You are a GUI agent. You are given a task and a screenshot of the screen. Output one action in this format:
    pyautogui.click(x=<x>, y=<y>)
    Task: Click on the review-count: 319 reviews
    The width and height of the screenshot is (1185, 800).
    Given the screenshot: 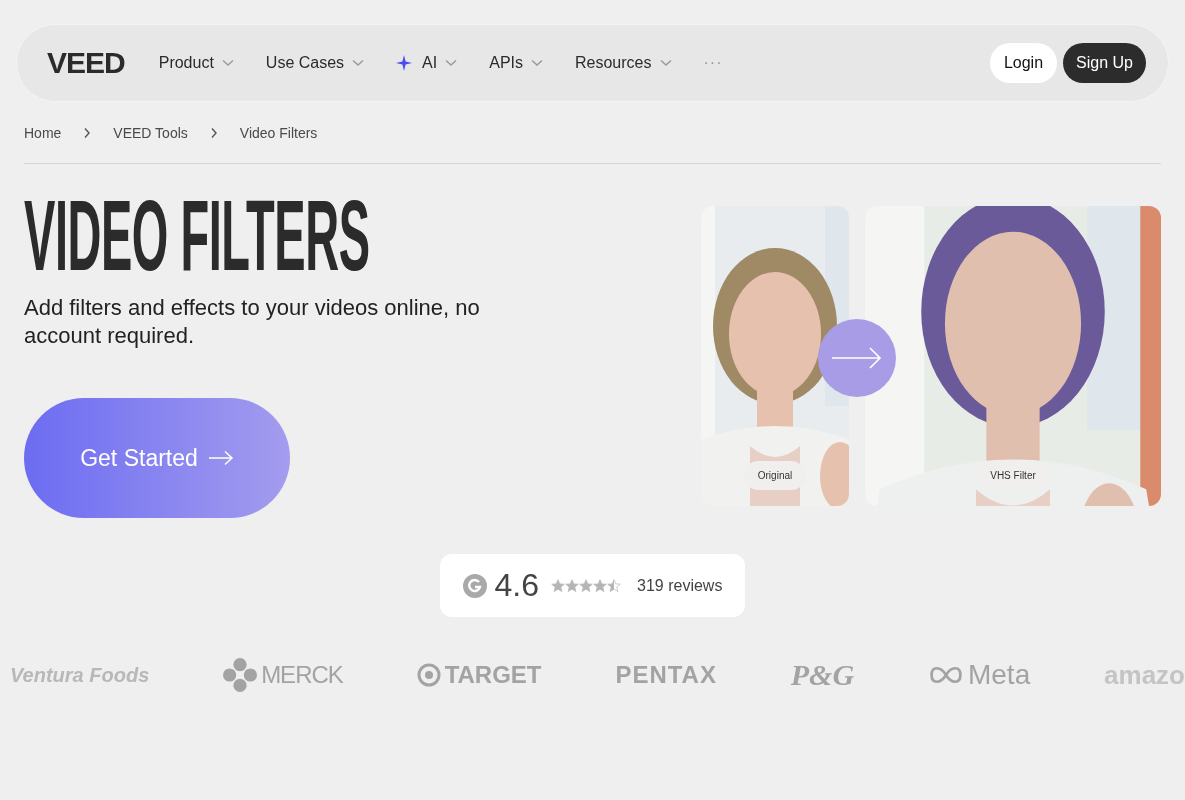 What is the action you would take?
    pyautogui.click(x=680, y=585)
    